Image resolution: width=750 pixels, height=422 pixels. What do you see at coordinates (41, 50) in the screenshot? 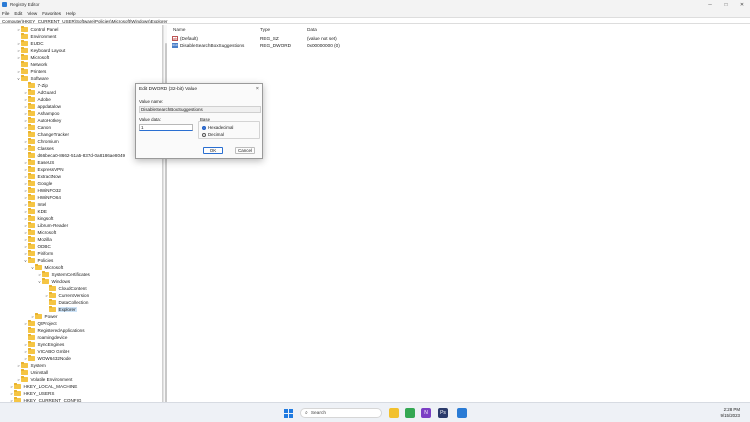
I see `tree-item: > Keyboard Layout` at bounding box center [41, 50].